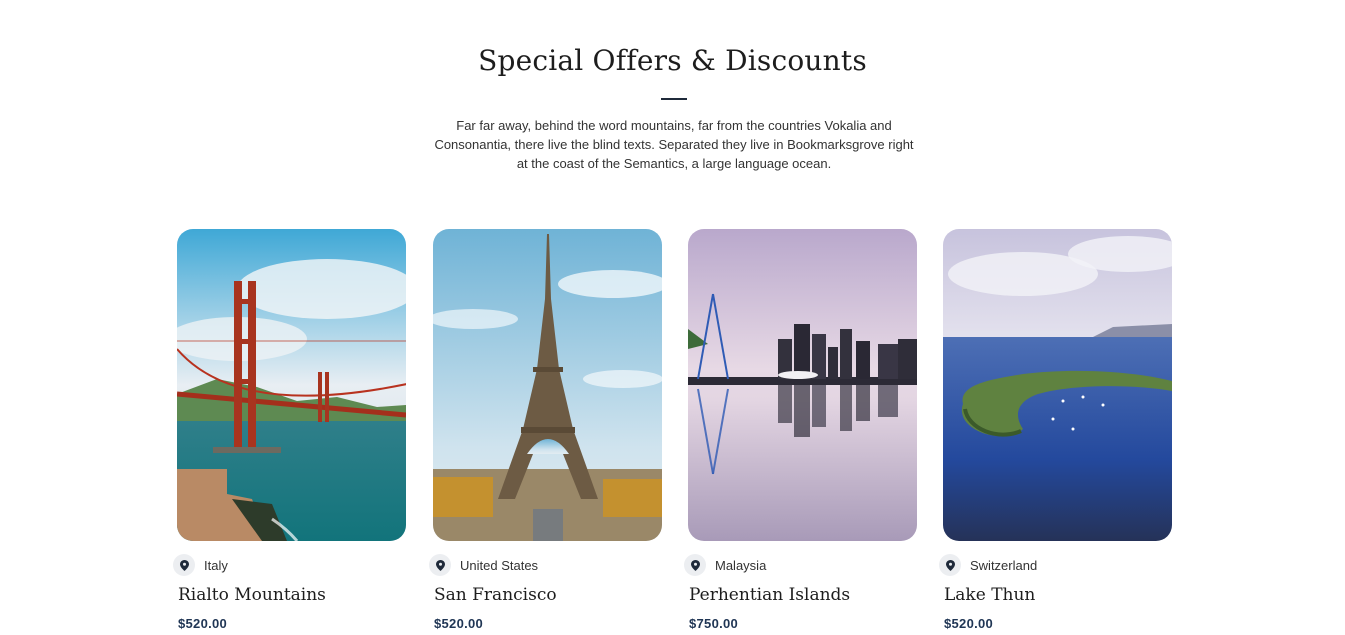 Image resolution: width=1345 pixels, height=635 pixels. I want to click on destination-name: Perhentian Islands, so click(803, 595).